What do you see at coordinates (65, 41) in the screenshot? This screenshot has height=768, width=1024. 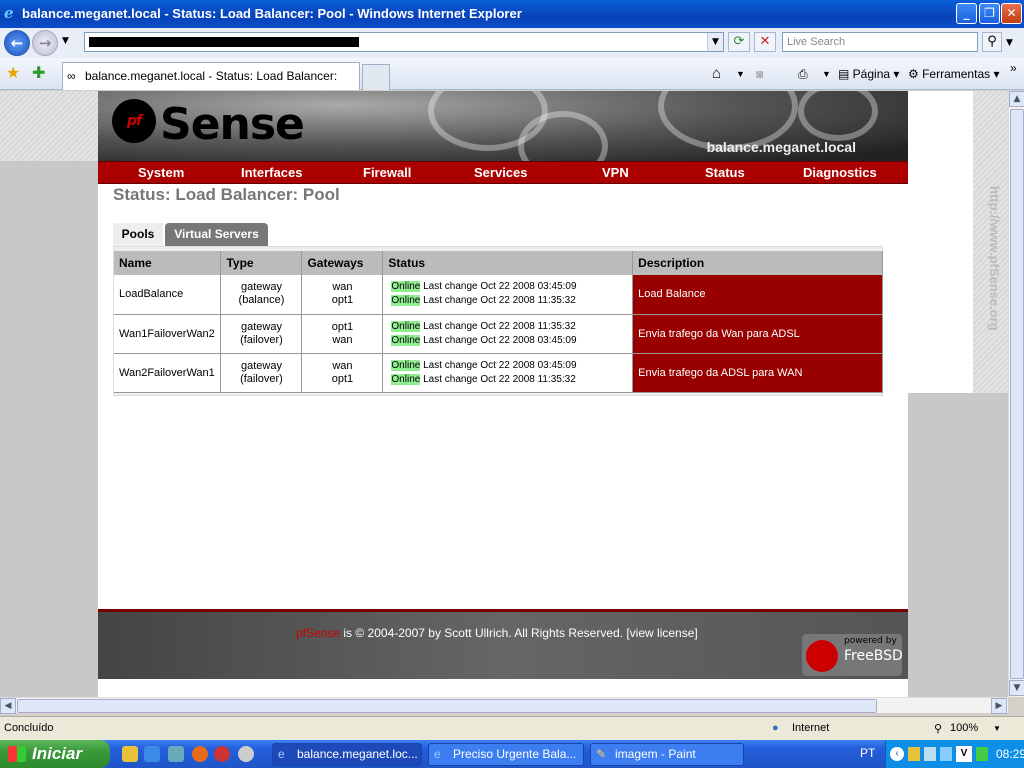 I see `history-dropdown-icon: ▼` at bounding box center [65, 41].